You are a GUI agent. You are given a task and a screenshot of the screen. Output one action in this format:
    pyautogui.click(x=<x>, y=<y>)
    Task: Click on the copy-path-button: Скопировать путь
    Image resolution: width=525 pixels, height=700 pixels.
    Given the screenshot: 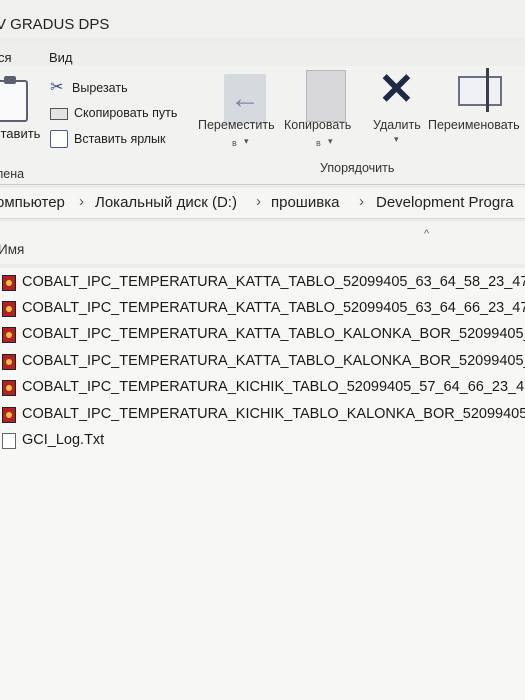 What is the action you would take?
    pyautogui.click(x=113, y=113)
    